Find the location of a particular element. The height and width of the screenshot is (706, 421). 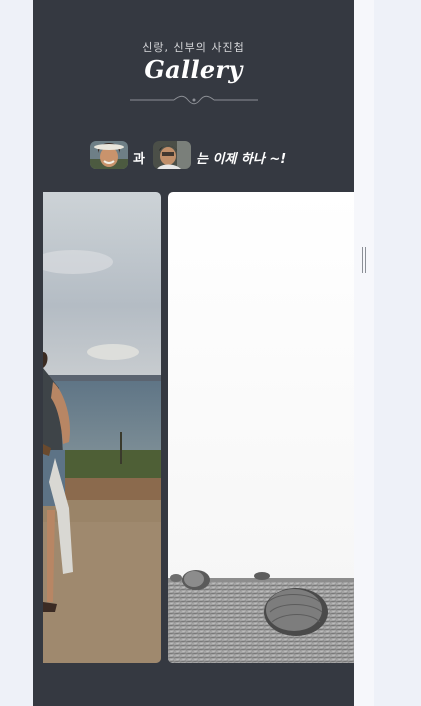

flourish-divider-icon is located at coordinates (194, 100).